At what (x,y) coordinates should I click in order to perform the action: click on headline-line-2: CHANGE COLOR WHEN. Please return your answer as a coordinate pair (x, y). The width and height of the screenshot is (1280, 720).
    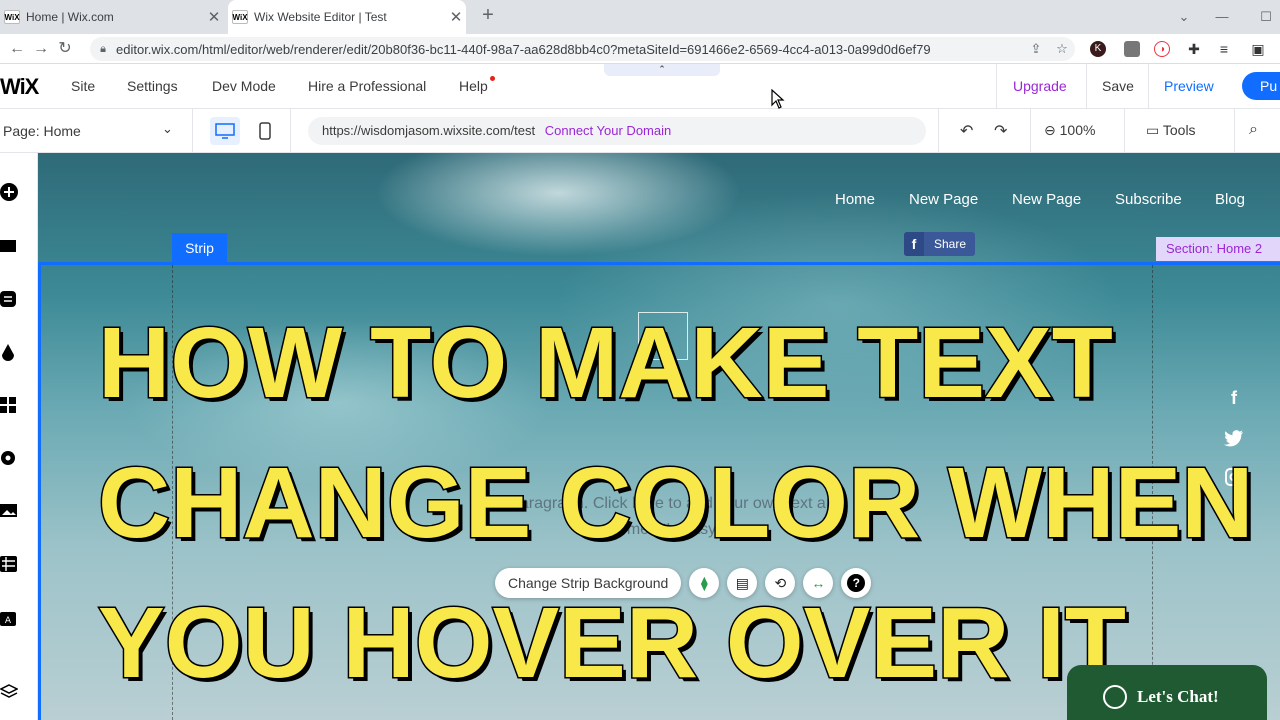
    Looking at the image, I should click on (676, 503).